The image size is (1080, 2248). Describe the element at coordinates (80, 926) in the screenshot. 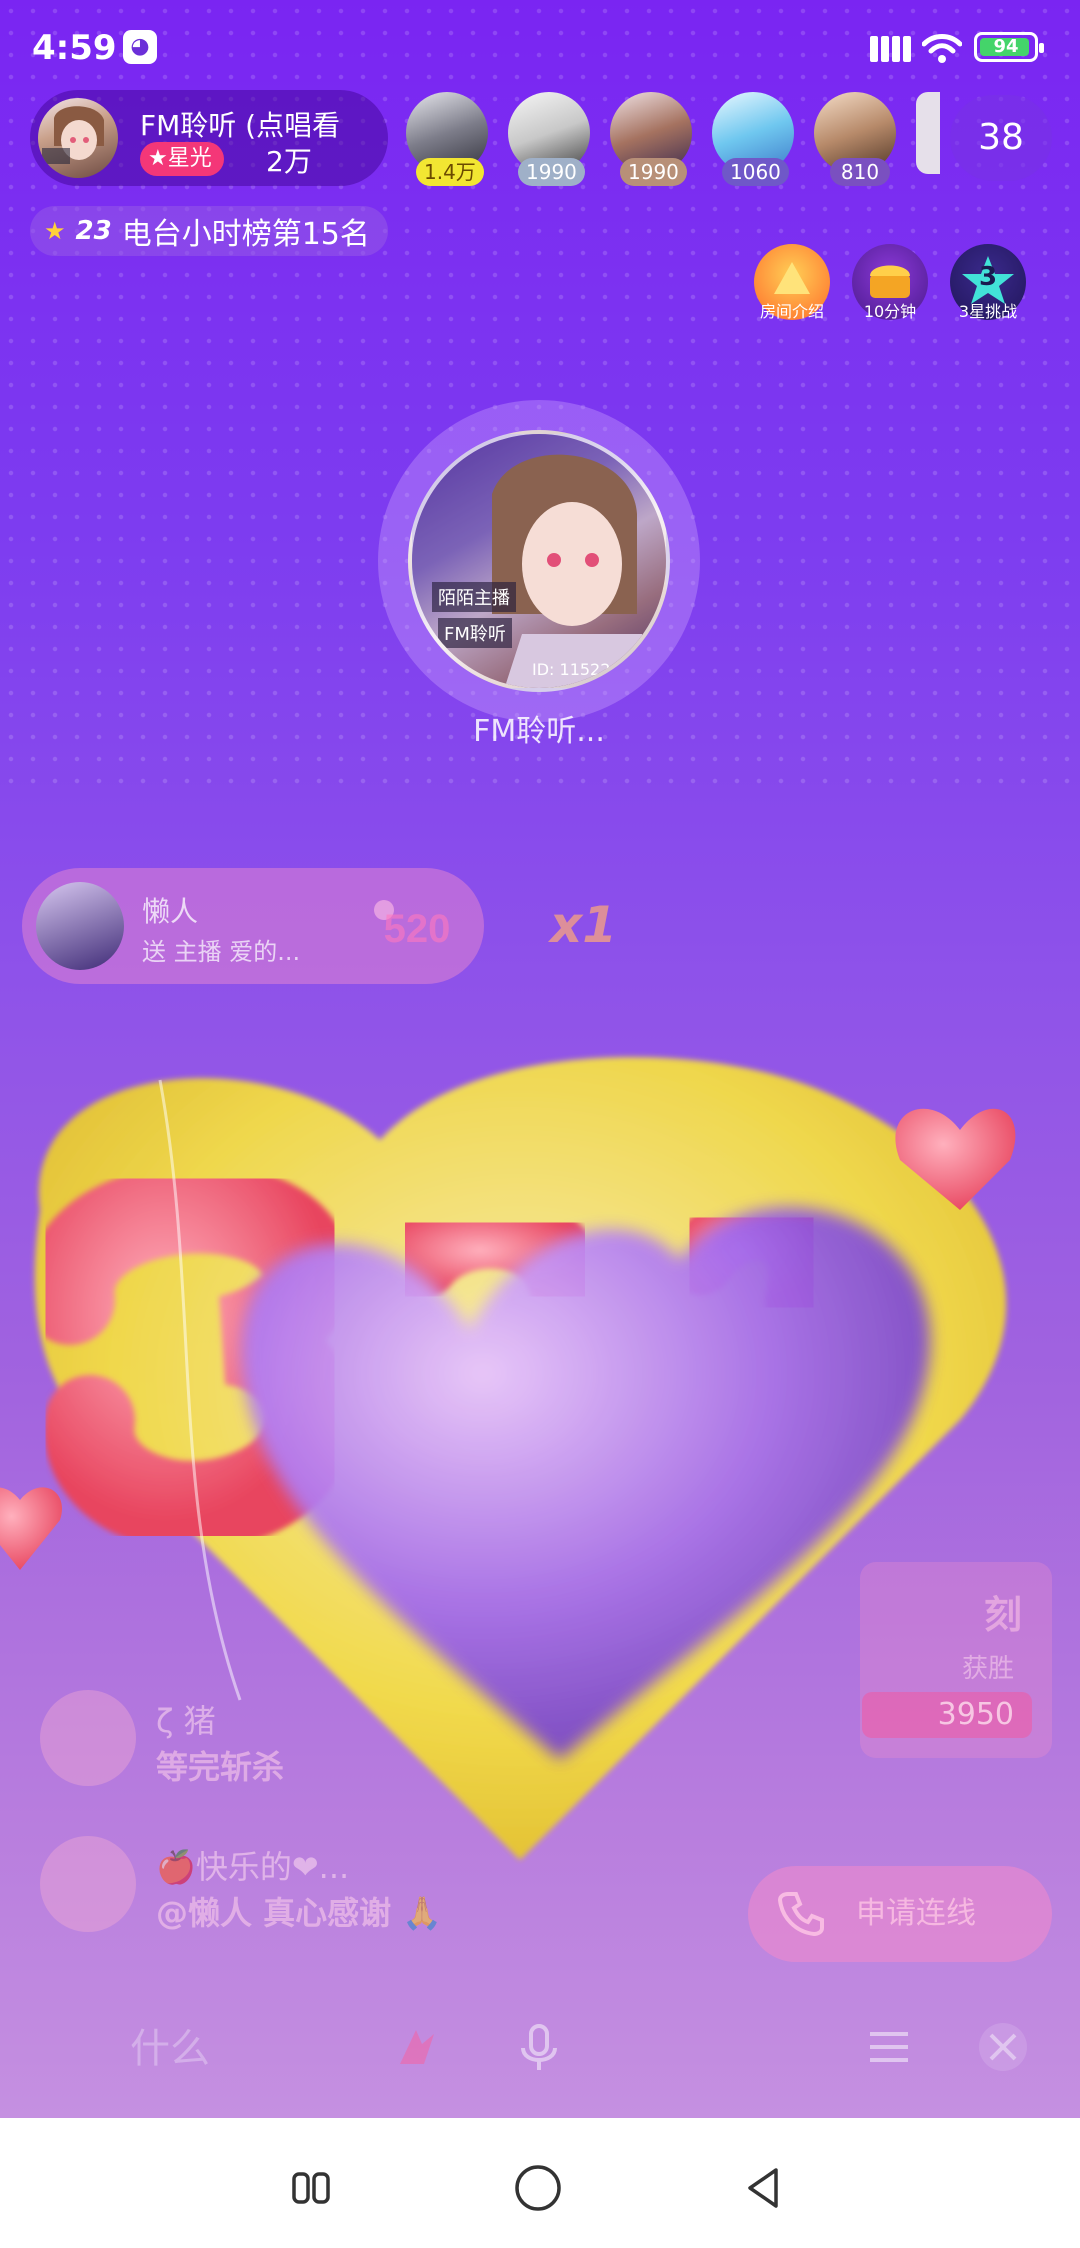

I see `gift-sender-avatar` at that location.